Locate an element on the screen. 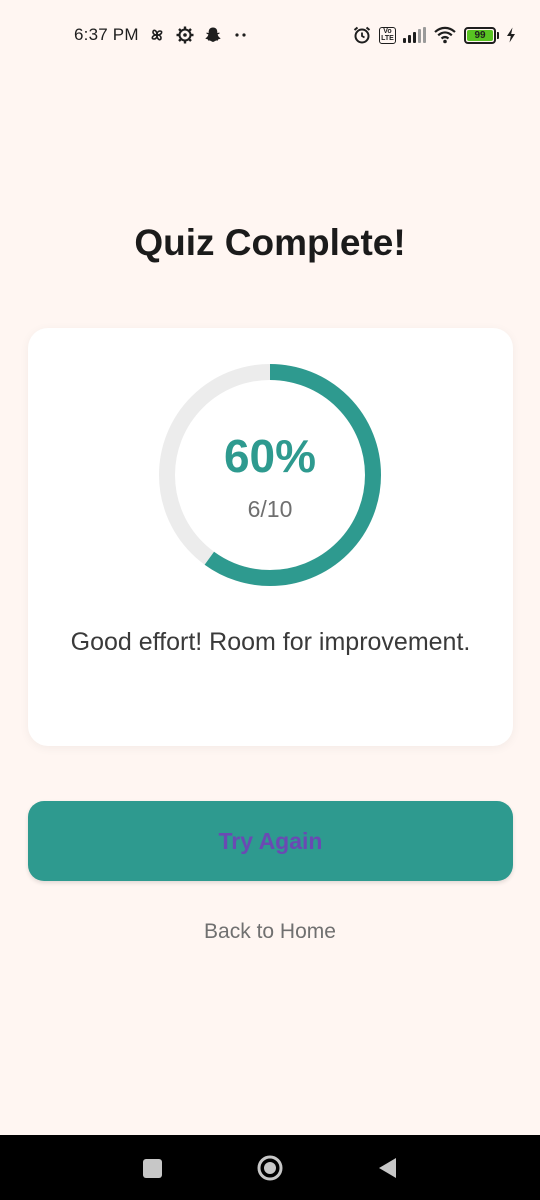  status-left: 6:37 PM is located at coordinates (162, 35).